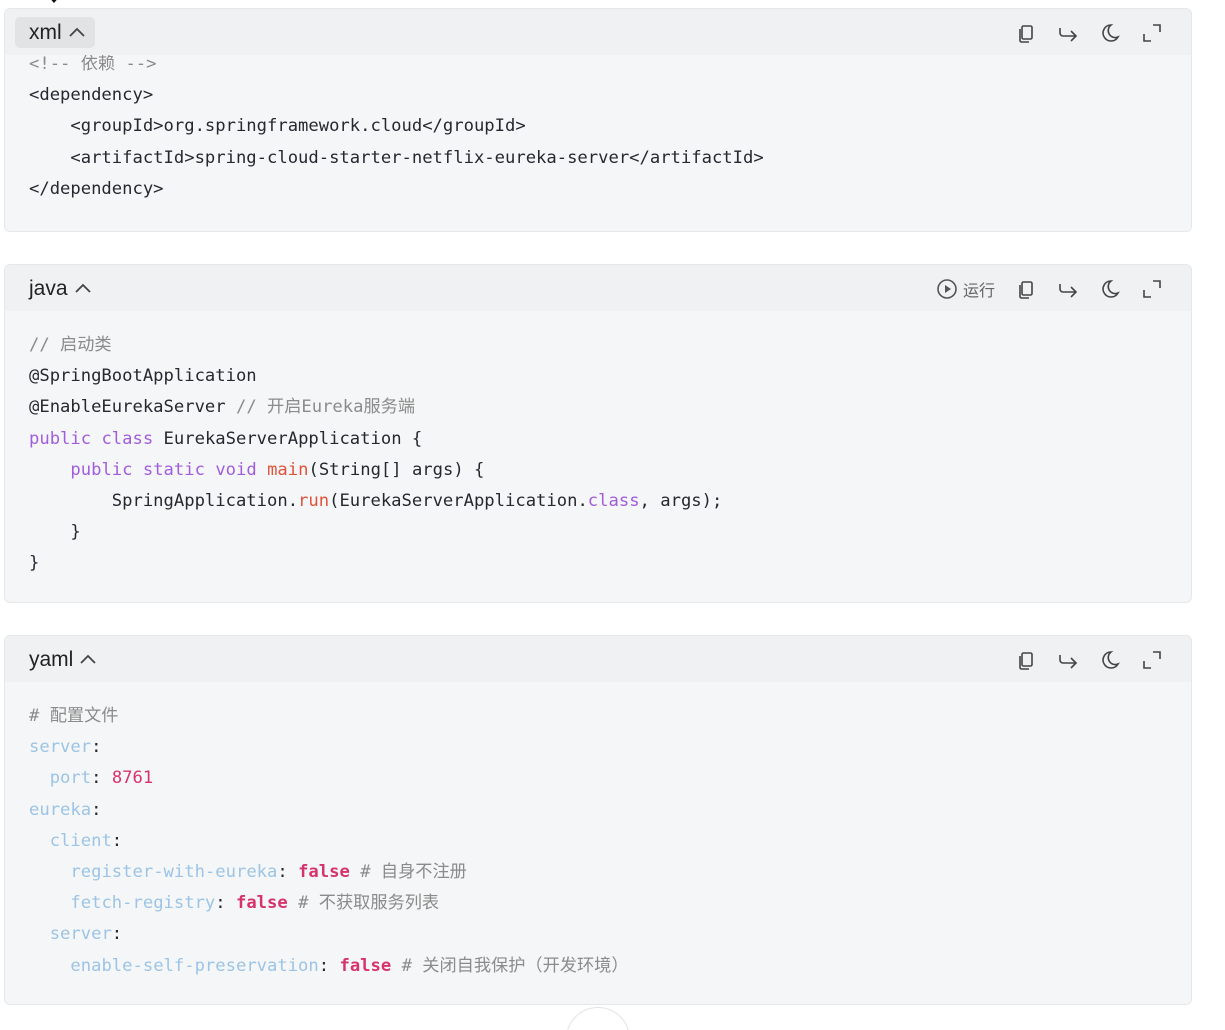 The height and width of the screenshot is (1030, 1225). What do you see at coordinates (70, 778) in the screenshot?
I see `code-token-key: port` at bounding box center [70, 778].